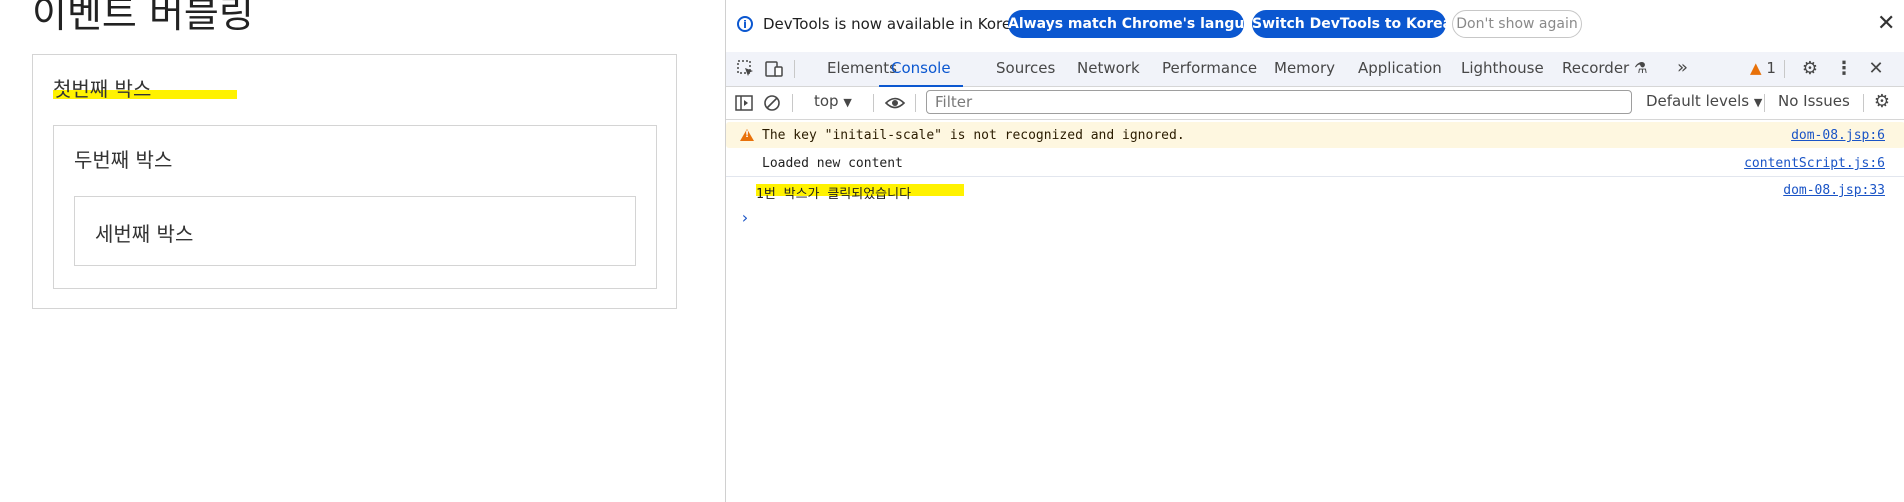  Describe the element at coordinates (832, 163) in the screenshot. I see `message-text: Loaded new content` at that location.